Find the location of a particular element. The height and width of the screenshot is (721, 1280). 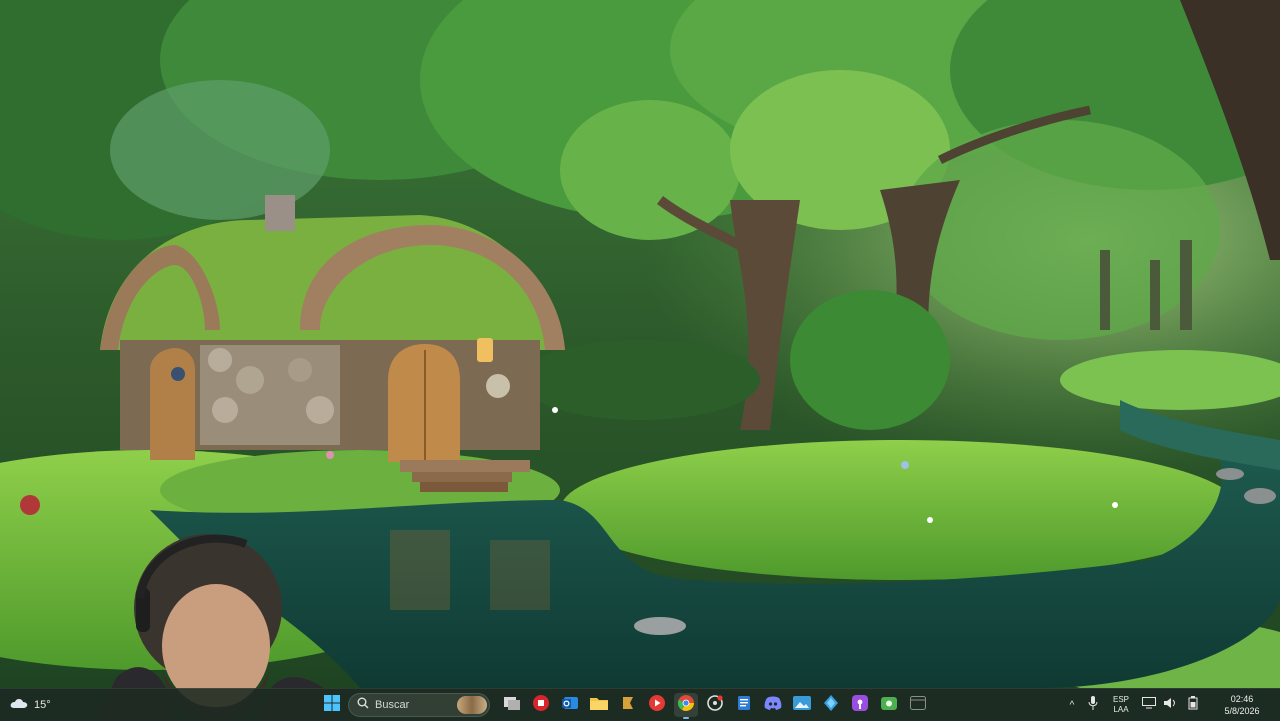

weather-temperature: 15° is located at coordinates (42, 705).